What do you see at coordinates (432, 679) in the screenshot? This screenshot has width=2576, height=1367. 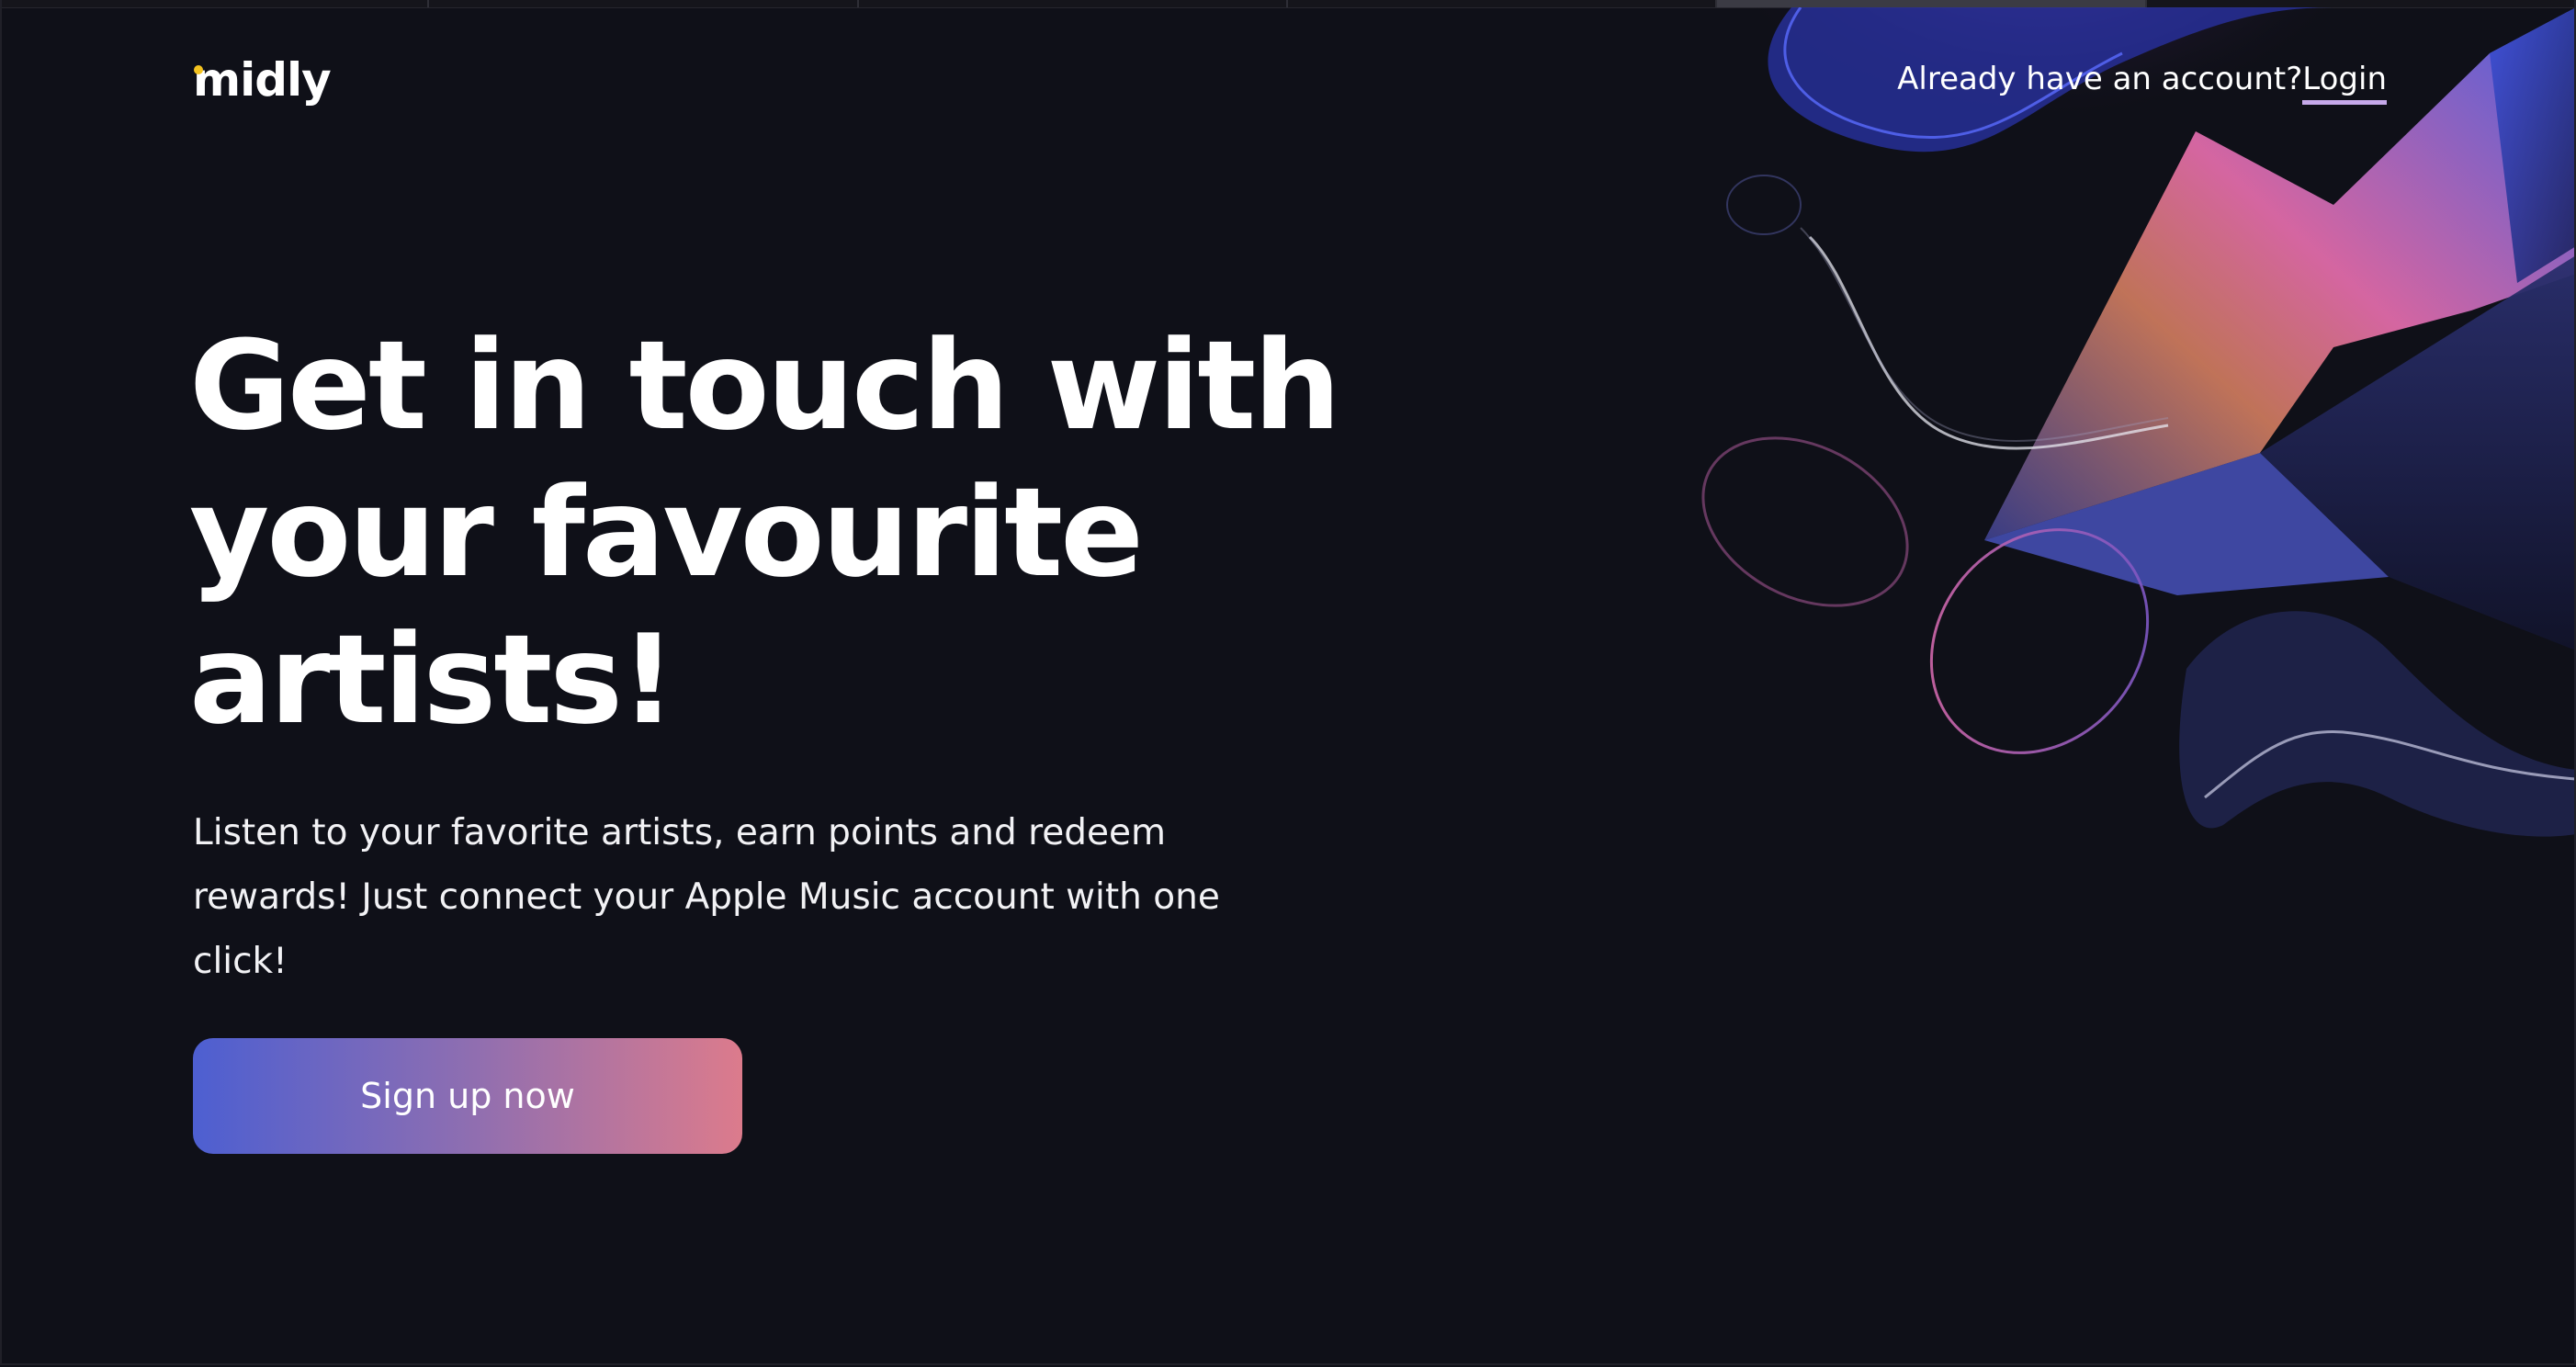 I see `hero-title-line: artists!` at bounding box center [432, 679].